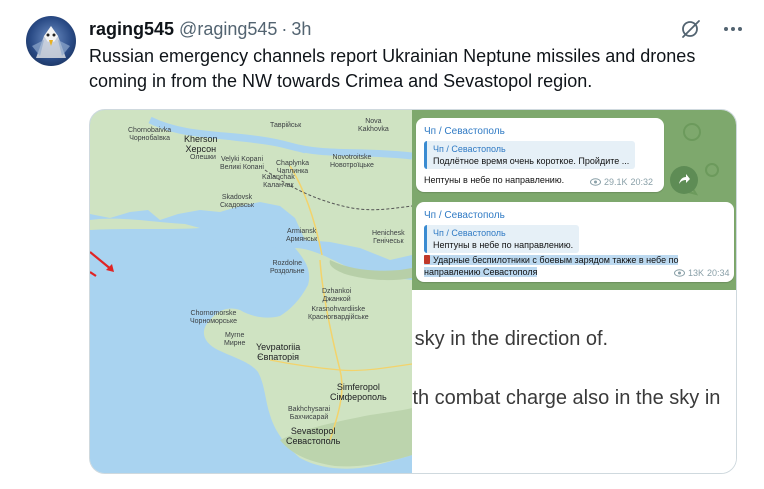  I want to click on map-label-rozdolne: Rozdolne Роздольне, so click(287, 267).